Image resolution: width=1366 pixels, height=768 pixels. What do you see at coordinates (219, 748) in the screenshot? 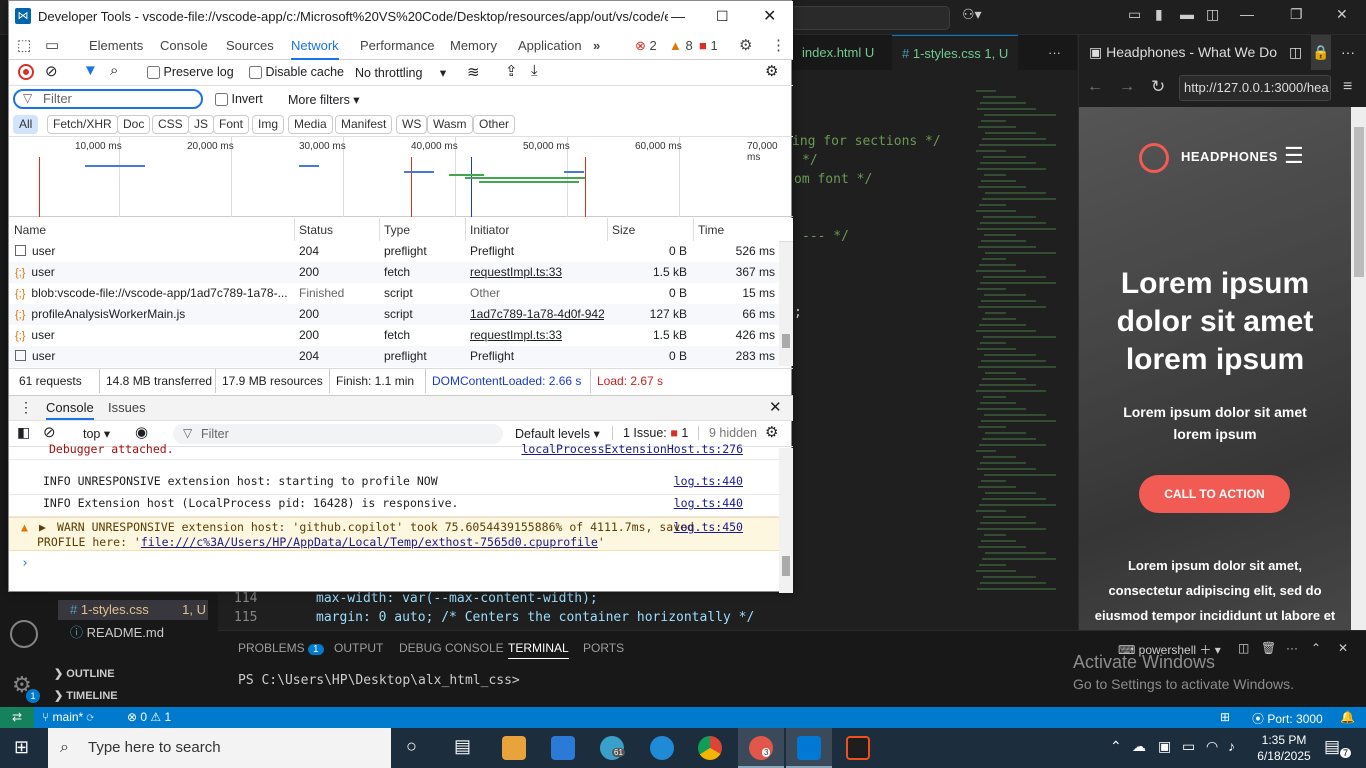
I see `taskbar-search: ⌕ Type here to search` at bounding box center [219, 748].